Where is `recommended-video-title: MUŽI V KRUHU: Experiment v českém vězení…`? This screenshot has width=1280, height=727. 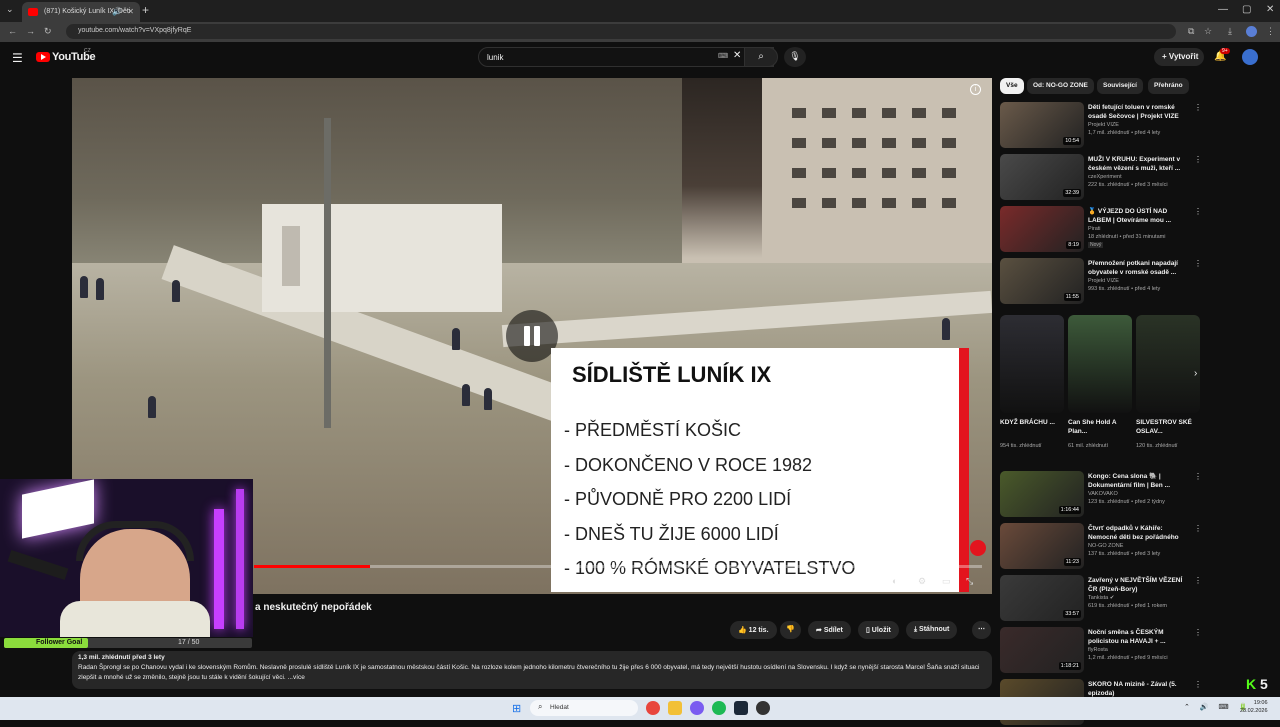
recommended-video-title: MUŽI V KRUHU: Experiment v českém vězení… is located at coordinates (1136, 164).